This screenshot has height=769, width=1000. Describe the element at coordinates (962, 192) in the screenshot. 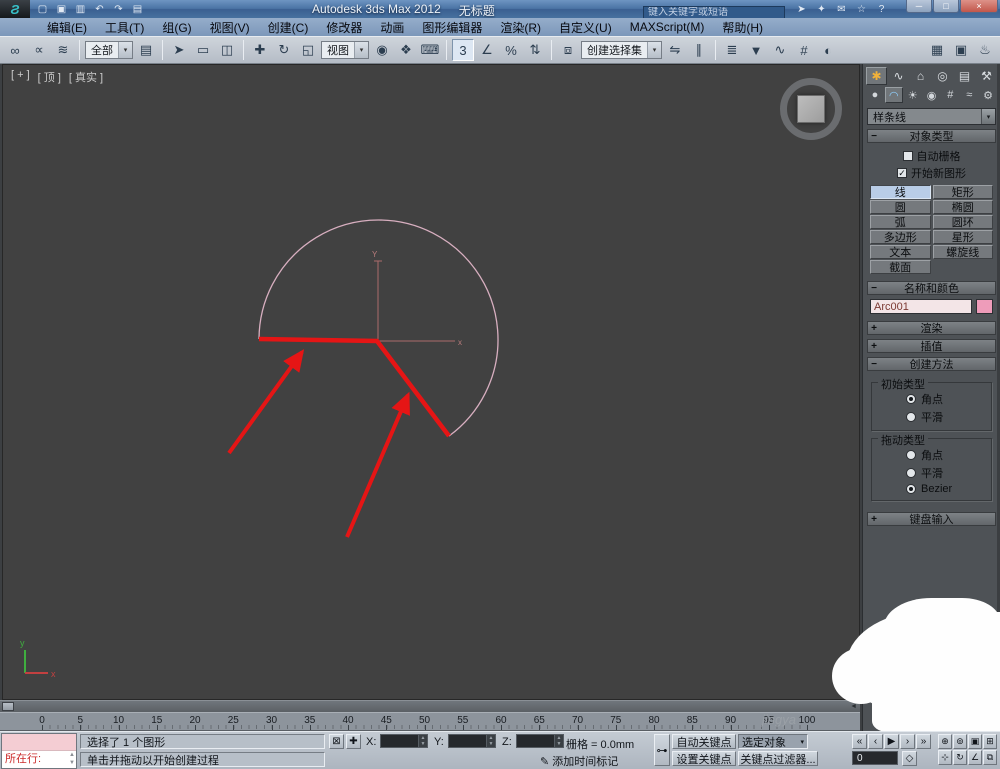

I see `button-rectangle: 矩形` at that location.